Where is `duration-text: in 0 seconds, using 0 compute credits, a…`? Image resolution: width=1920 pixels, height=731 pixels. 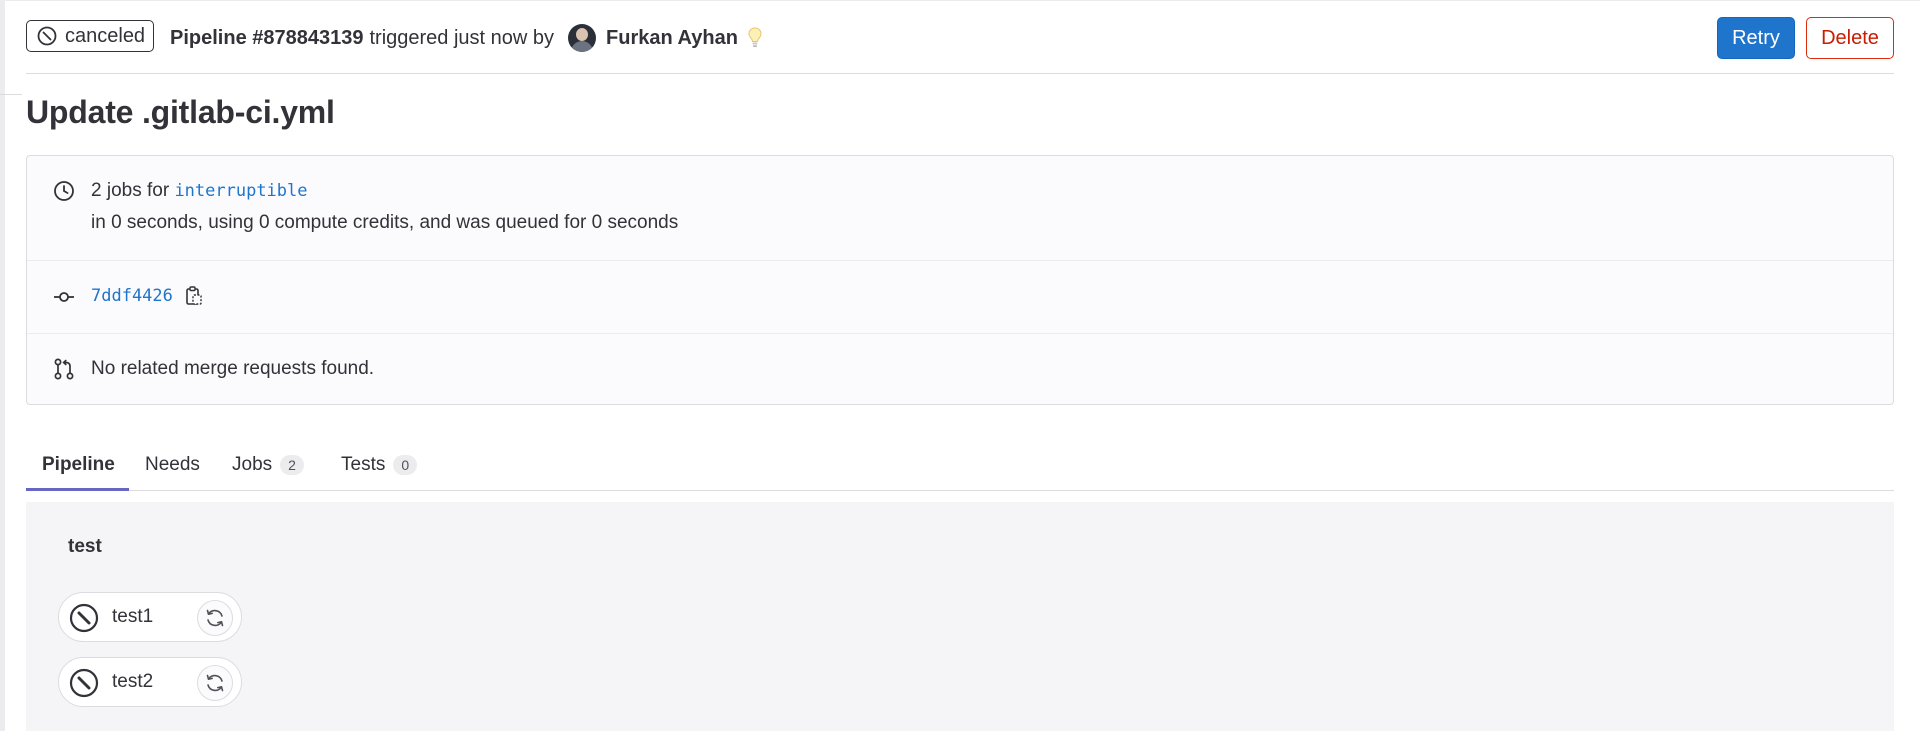 duration-text: in 0 seconds, using 0 compute credits, a… is located at coordinates (385, 222).